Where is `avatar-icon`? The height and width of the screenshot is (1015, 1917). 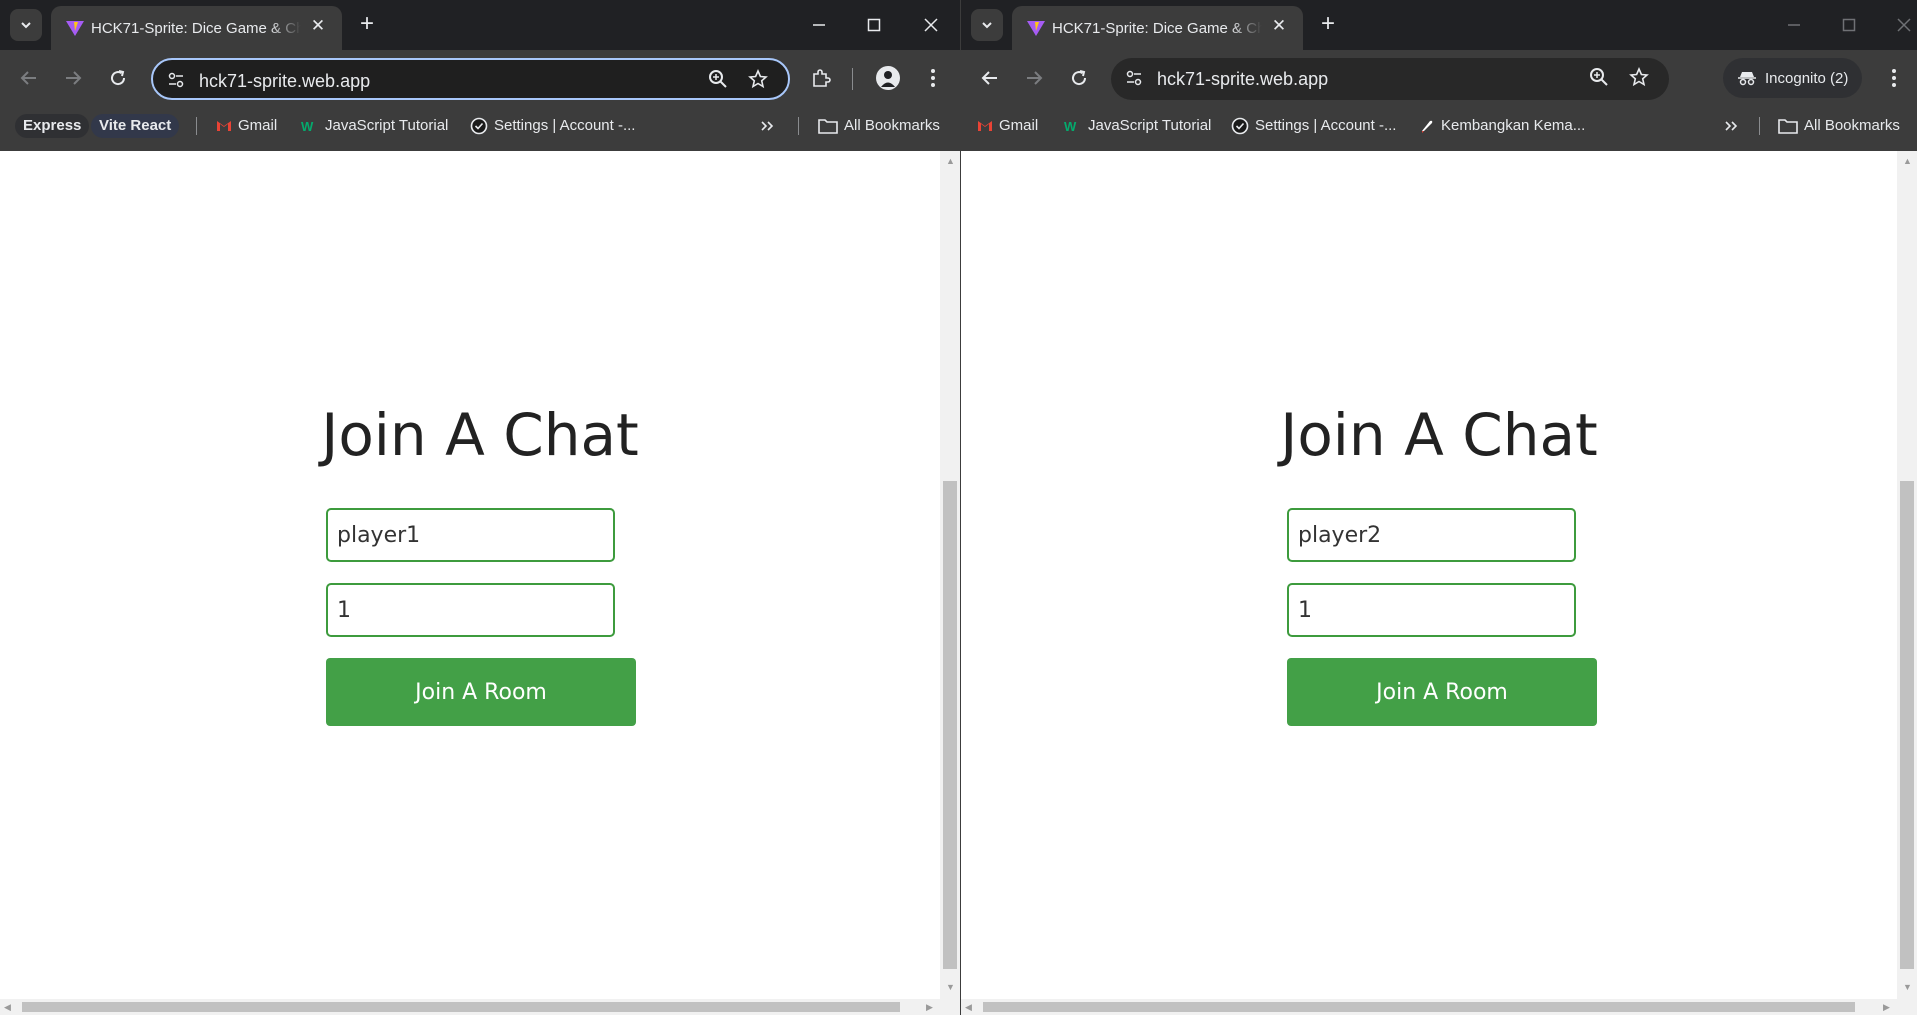 avatar-icon is located at coordinates (888, 78).